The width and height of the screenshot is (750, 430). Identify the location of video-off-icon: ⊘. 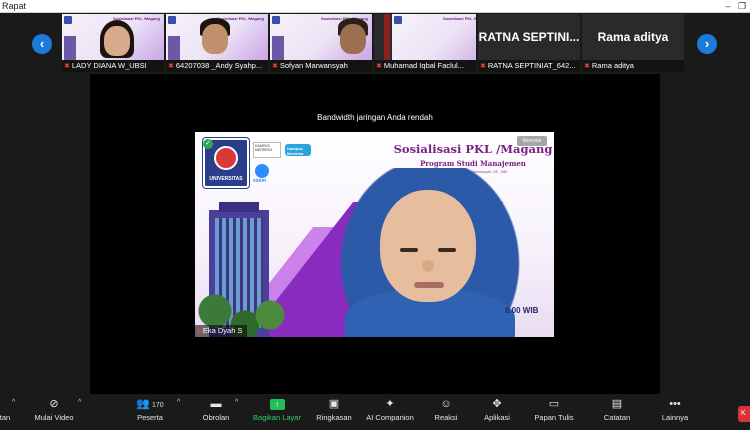
(54, 404).